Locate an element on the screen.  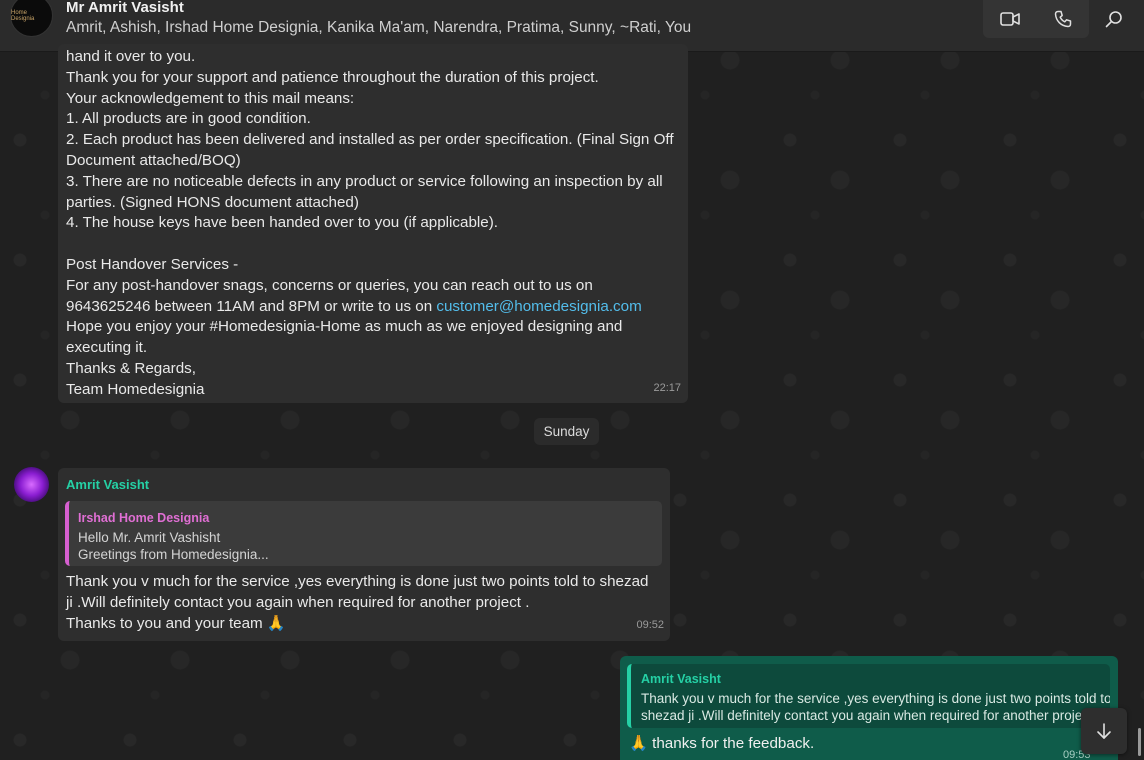
search-button is located at coordinates (1114, 19).